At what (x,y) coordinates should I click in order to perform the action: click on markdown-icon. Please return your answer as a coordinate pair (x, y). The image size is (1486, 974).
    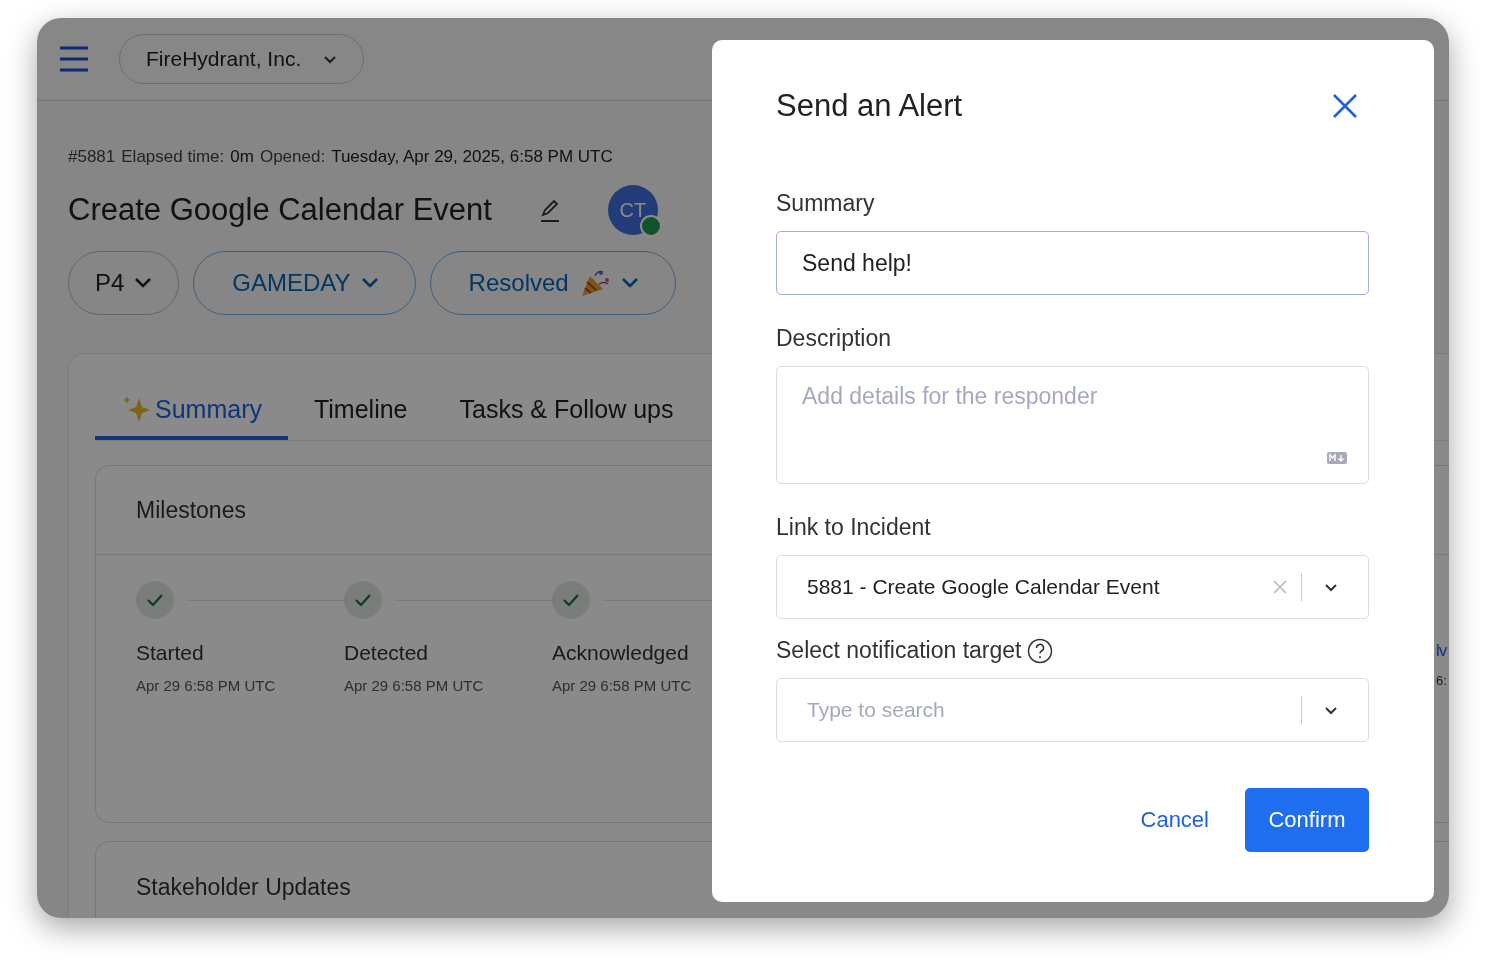
    Looking at the image, I should click on (1337, 458).